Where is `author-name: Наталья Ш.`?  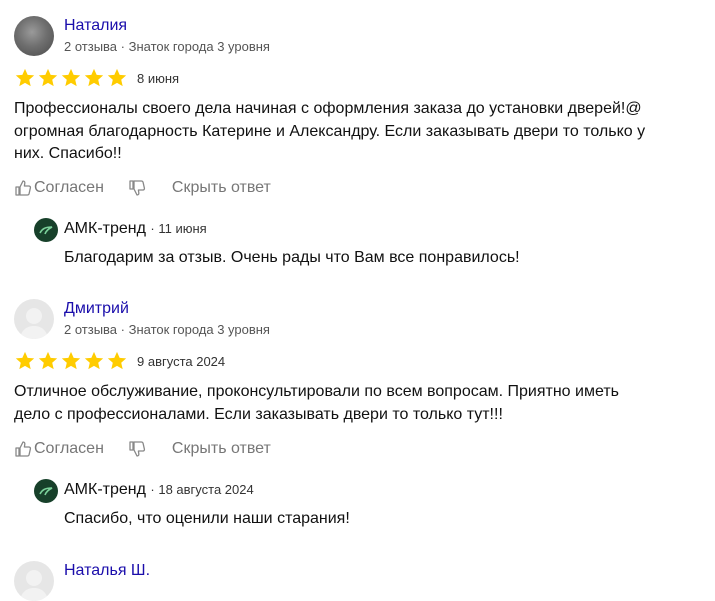 author-name: Наталья Ш. is located at coordinates (107, 571).